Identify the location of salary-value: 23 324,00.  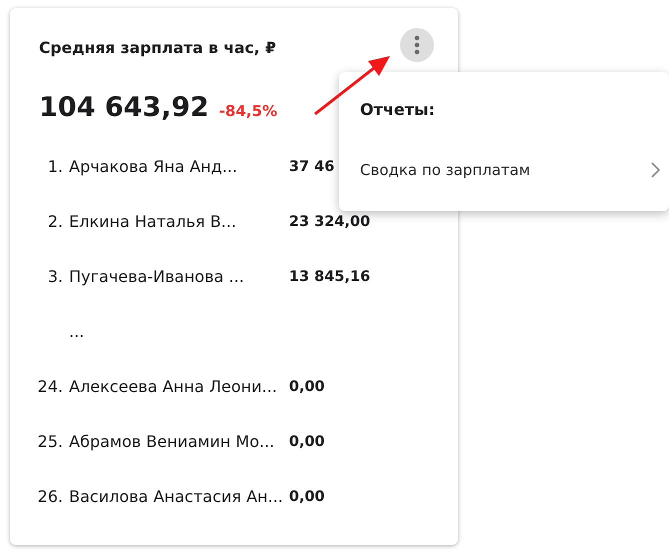
(329, 222).